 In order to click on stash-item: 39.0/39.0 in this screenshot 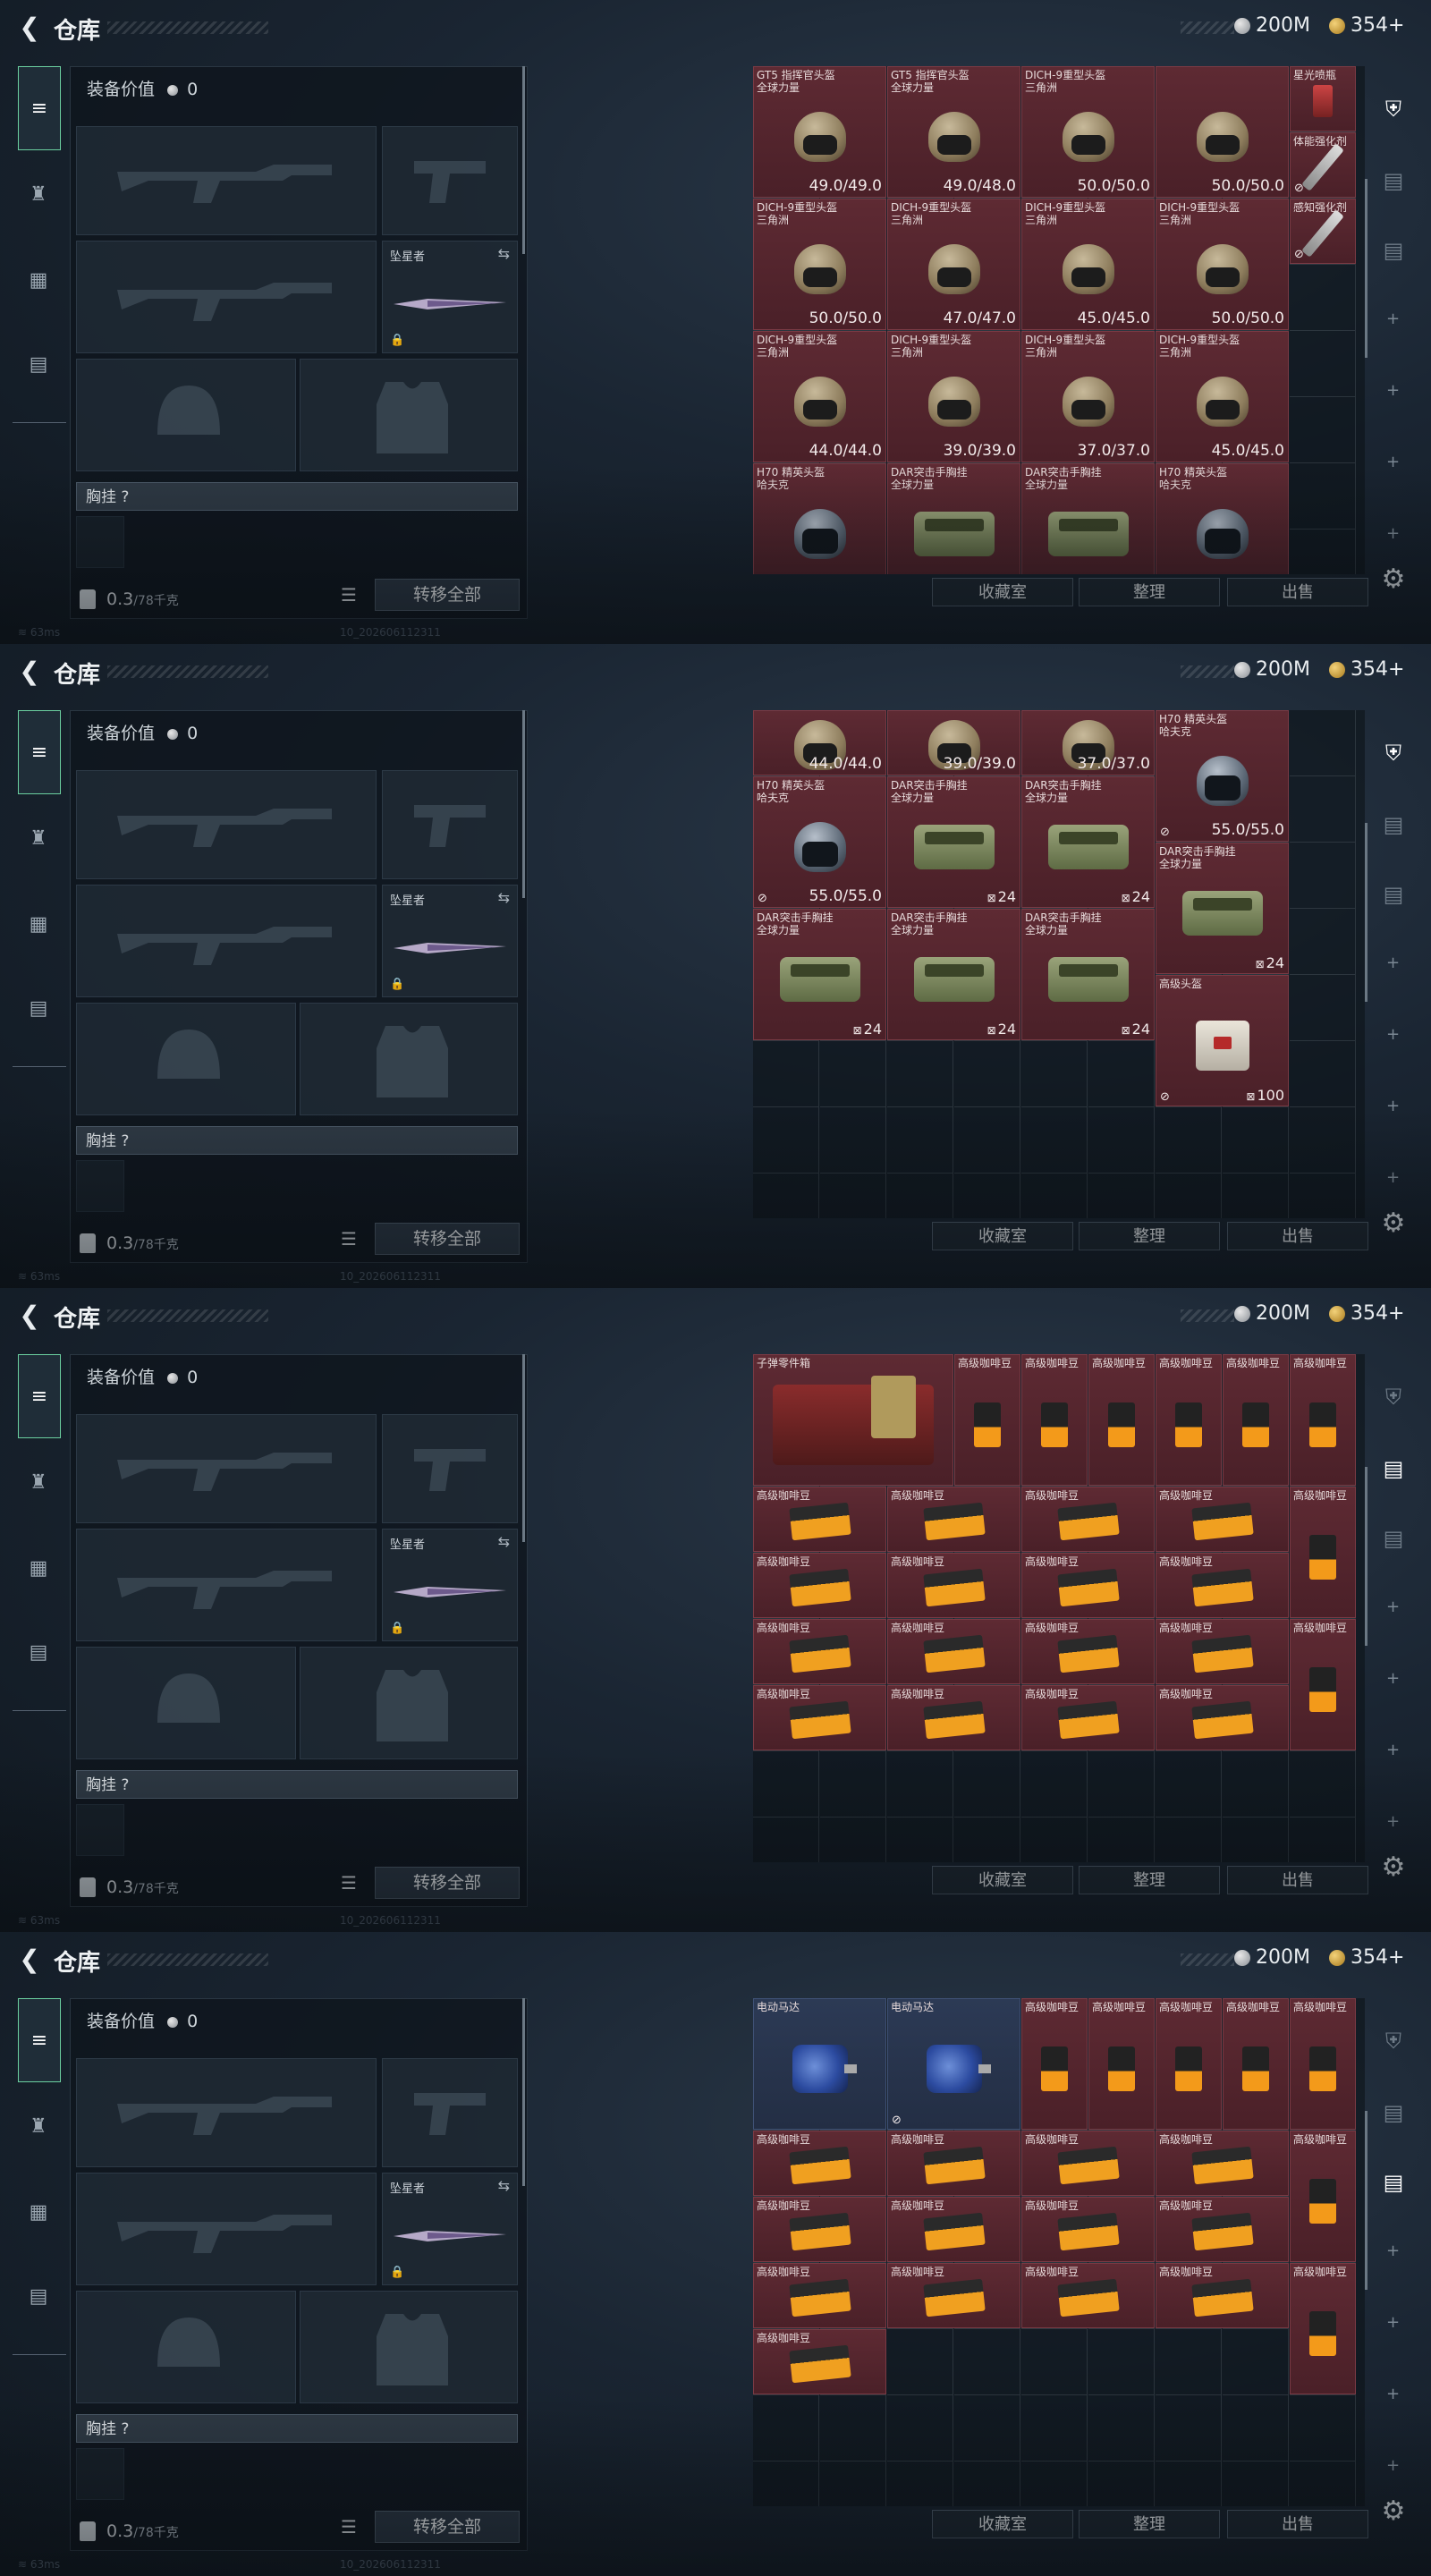, I will do `click(954, 742)`.